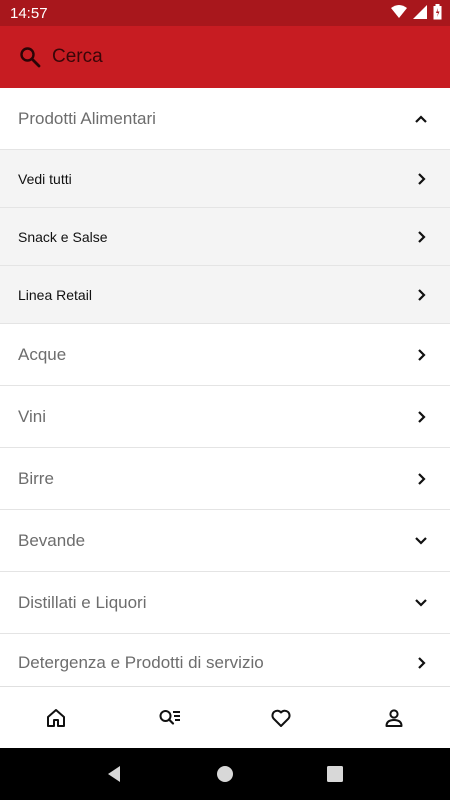 This screenshot has width=450, height=800. What do you see at coordinates (225, 119) in the screenshot?
I see `category-prodotti-alimentari: Prodotti Alimentari` at bounding box center [225, 119].